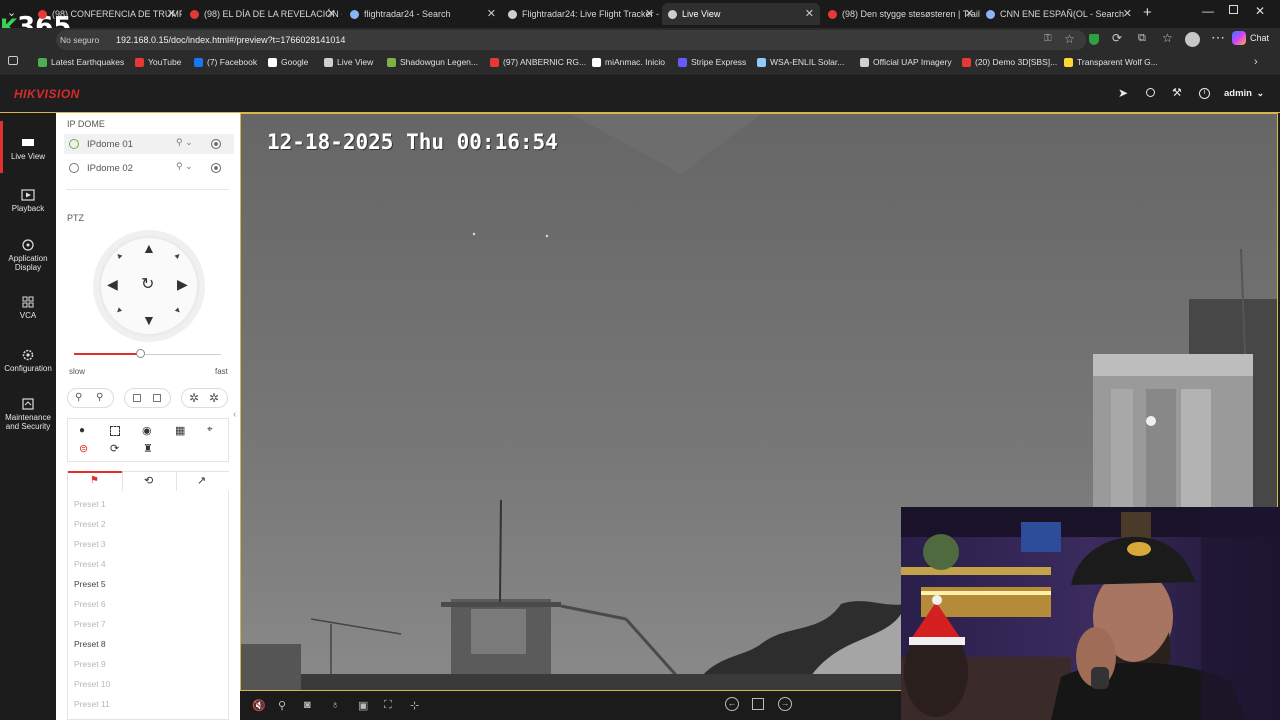 The height and width of the screenshot is (720, 1280). Describe the element at coordinates (13, 60) in the screenshot. I see `bookmarks-menu-icon` at that location.